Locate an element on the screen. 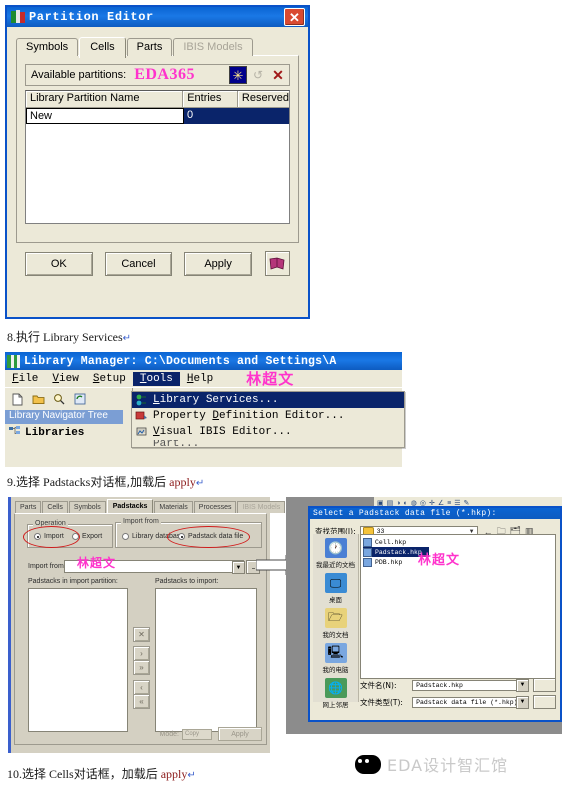  tab-materials: Materials is located at coordinates (173, 507).